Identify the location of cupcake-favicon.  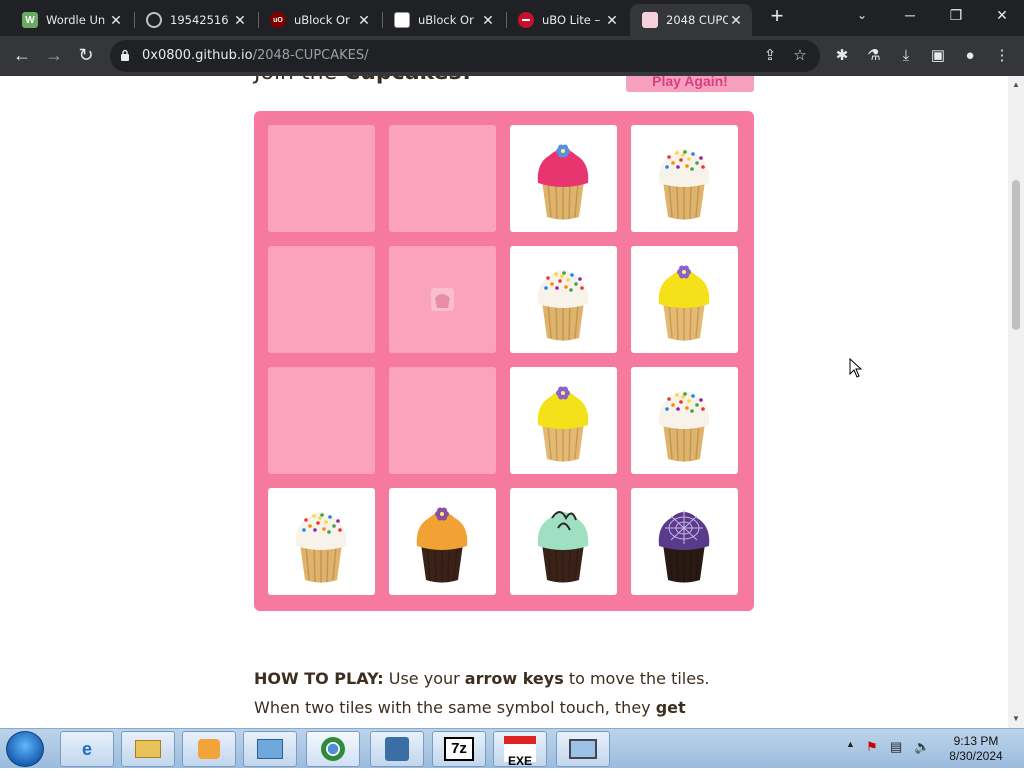
(650, 20).